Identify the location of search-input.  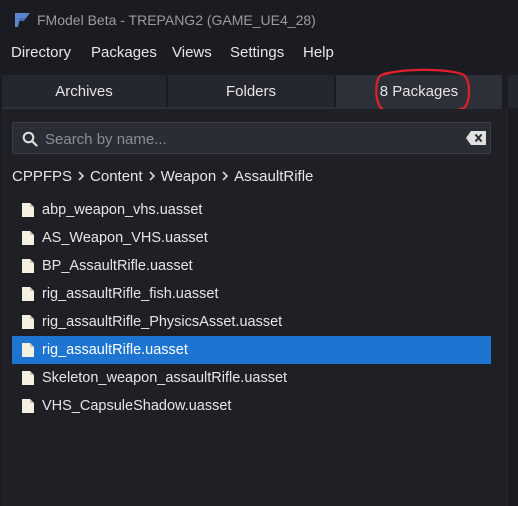
(250, 139).